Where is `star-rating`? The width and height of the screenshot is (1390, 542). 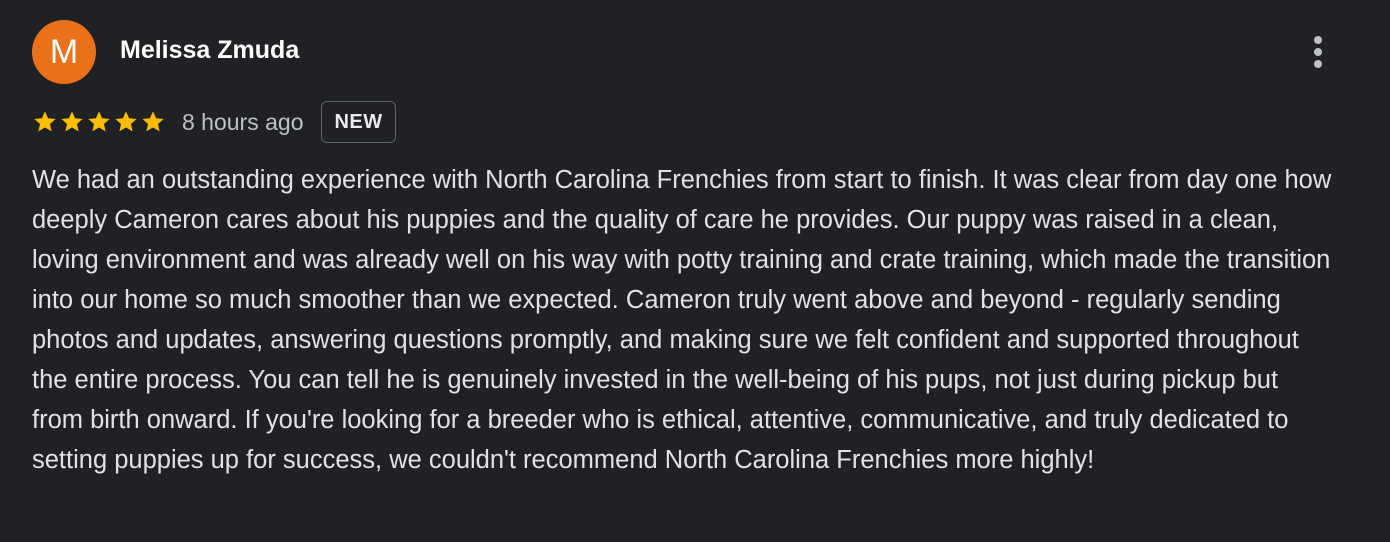 star-rating is located at coordinates (99, 122).